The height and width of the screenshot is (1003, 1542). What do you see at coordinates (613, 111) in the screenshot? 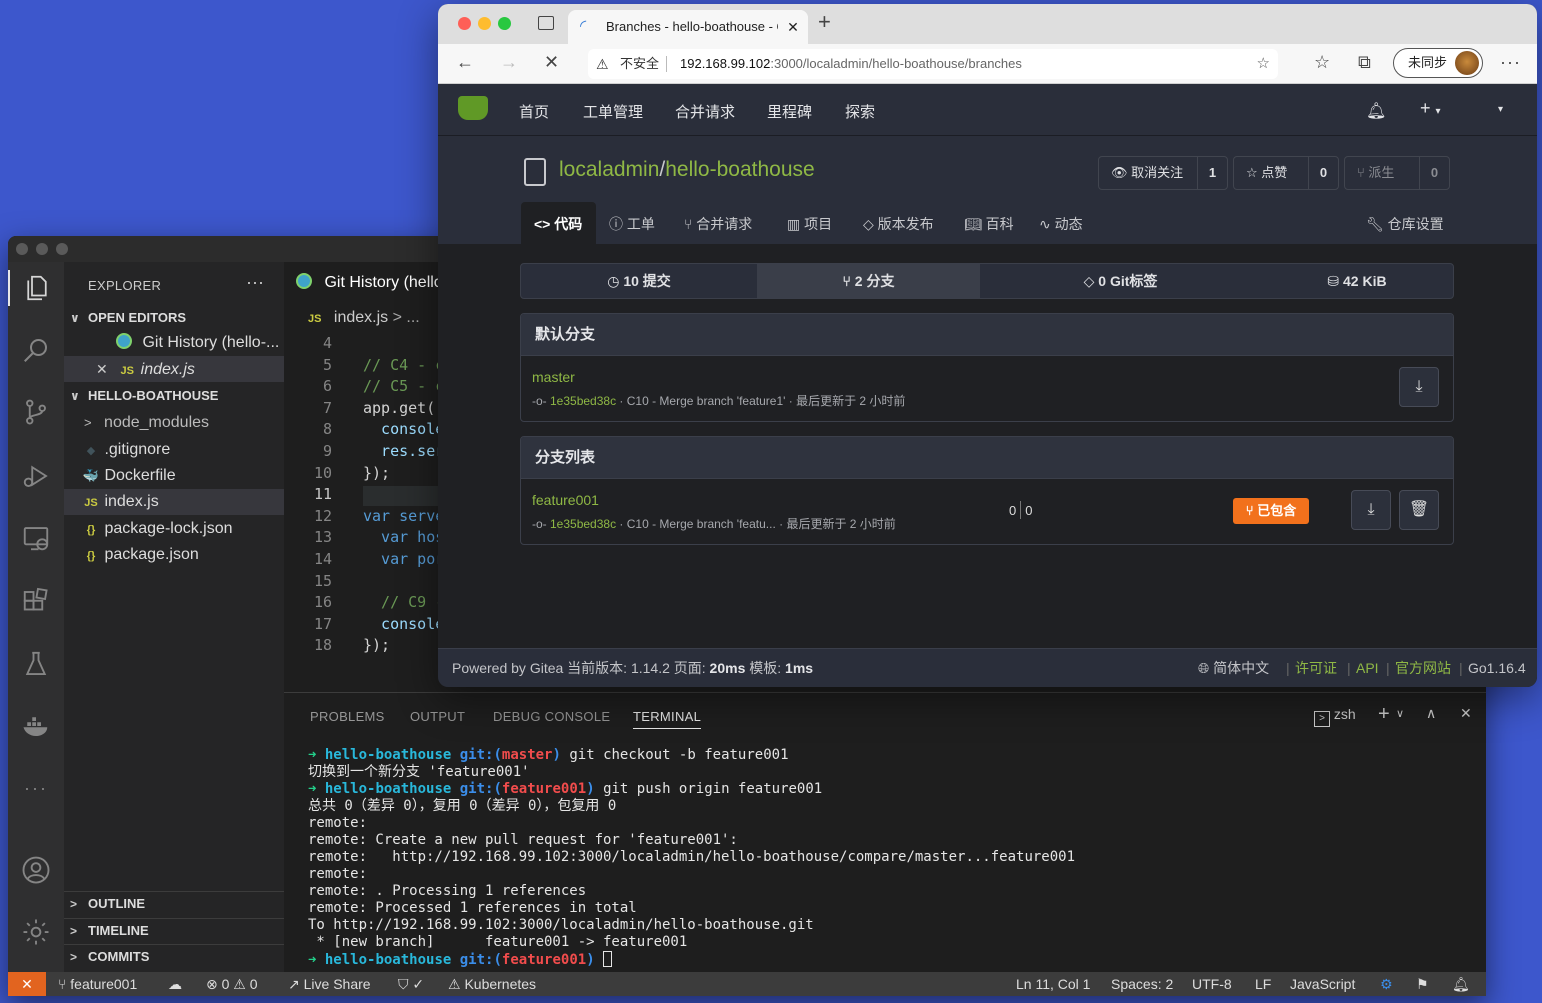
I see `nav-issues: 工单管理` at bounding box center [613, 111].